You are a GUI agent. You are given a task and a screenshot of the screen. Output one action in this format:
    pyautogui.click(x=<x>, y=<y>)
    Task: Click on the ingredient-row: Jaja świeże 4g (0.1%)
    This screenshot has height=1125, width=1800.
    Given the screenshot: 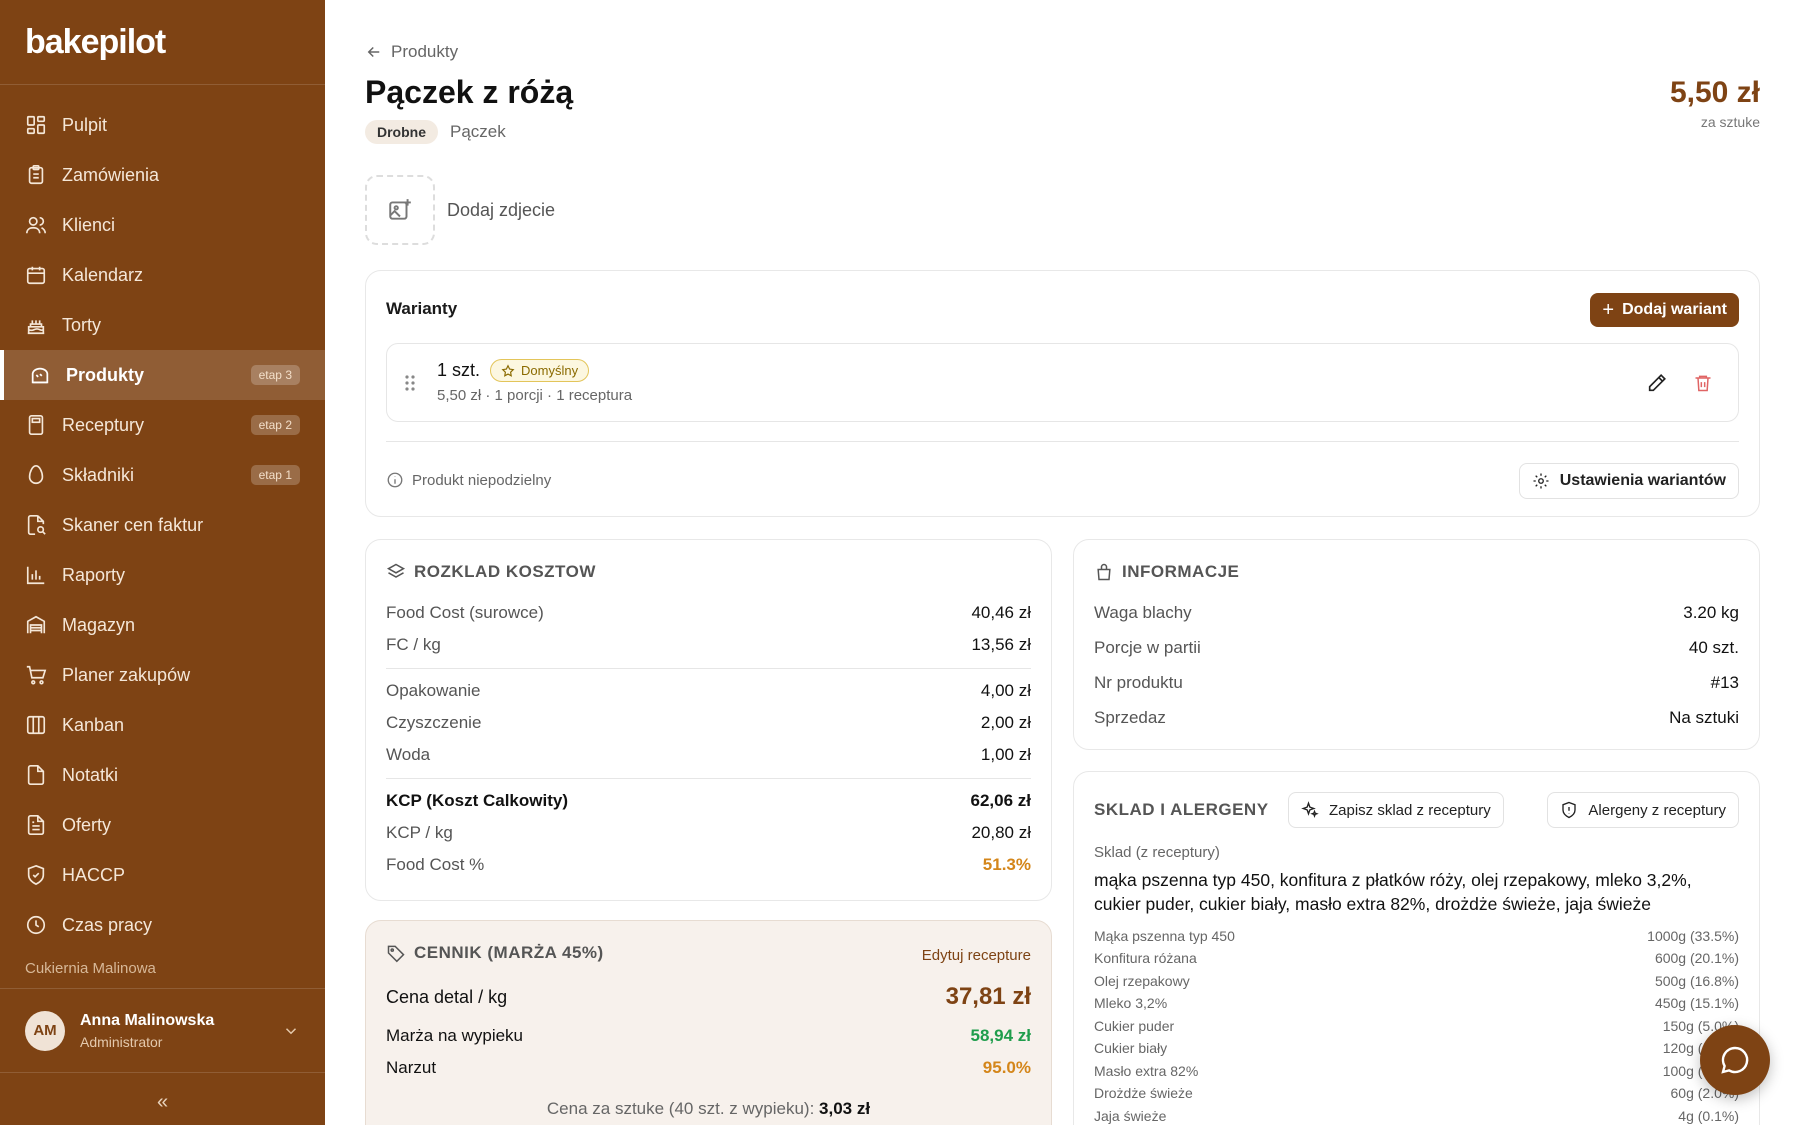 What is the action you would take?
    pyautogui.click(x=1416, y=1116)
    